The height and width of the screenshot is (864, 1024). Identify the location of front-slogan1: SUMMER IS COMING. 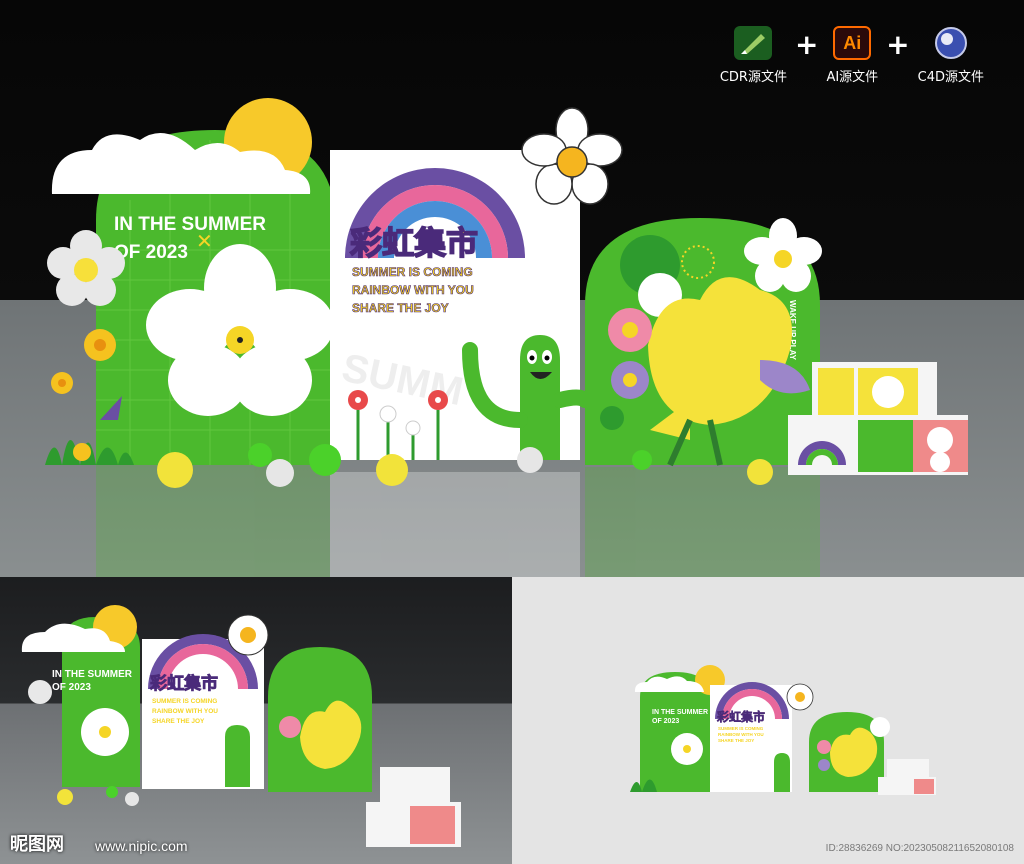
(741, 728).